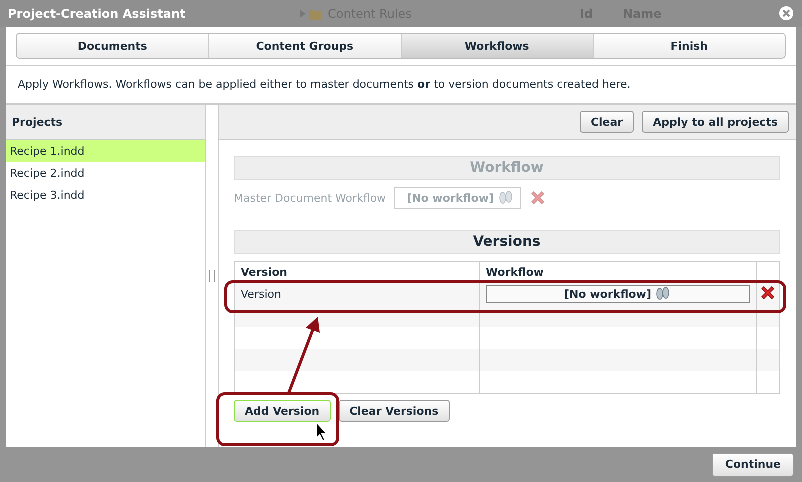 Image resolution: width=802 pixels, height=482 pixels. I want to click on section-header: Workflow, so click(507, 168).